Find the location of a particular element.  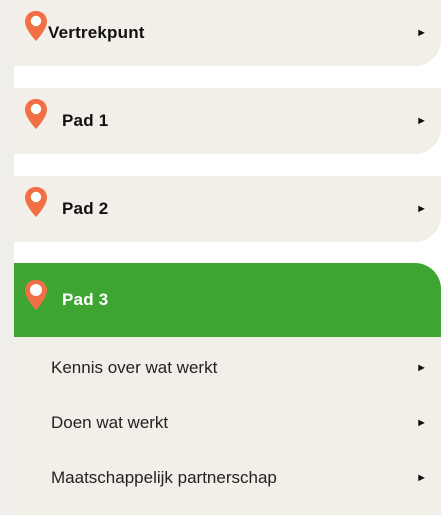

submenu-item-label: Maatschappelijk partnerschap is located at coordinates (164, 477).